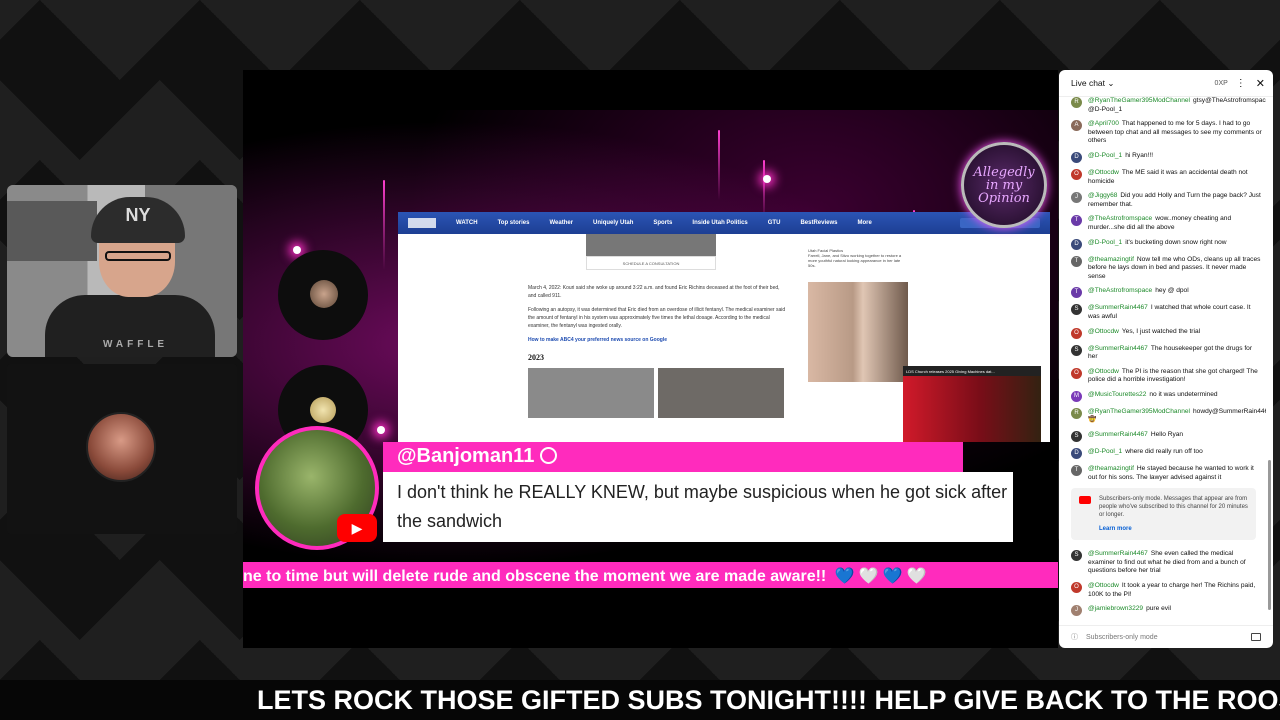  What do you see at coordinates (1166, 454) in the screenshot?
I see `chat-message: D @D-Pool_1 where did really run off too` at bounding box center [1166, 454].